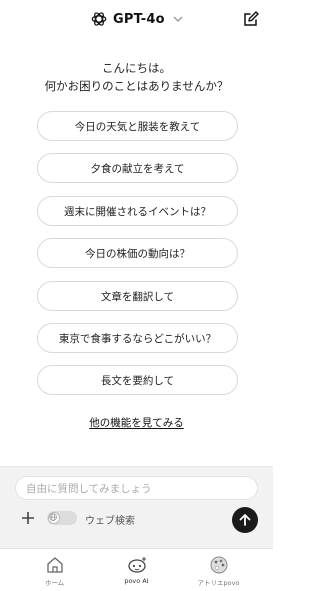 This screenshot has width=320, height=591. Describe the element at coordinates (28, 518) in the screenshot. I see `plus-icon` at that location.